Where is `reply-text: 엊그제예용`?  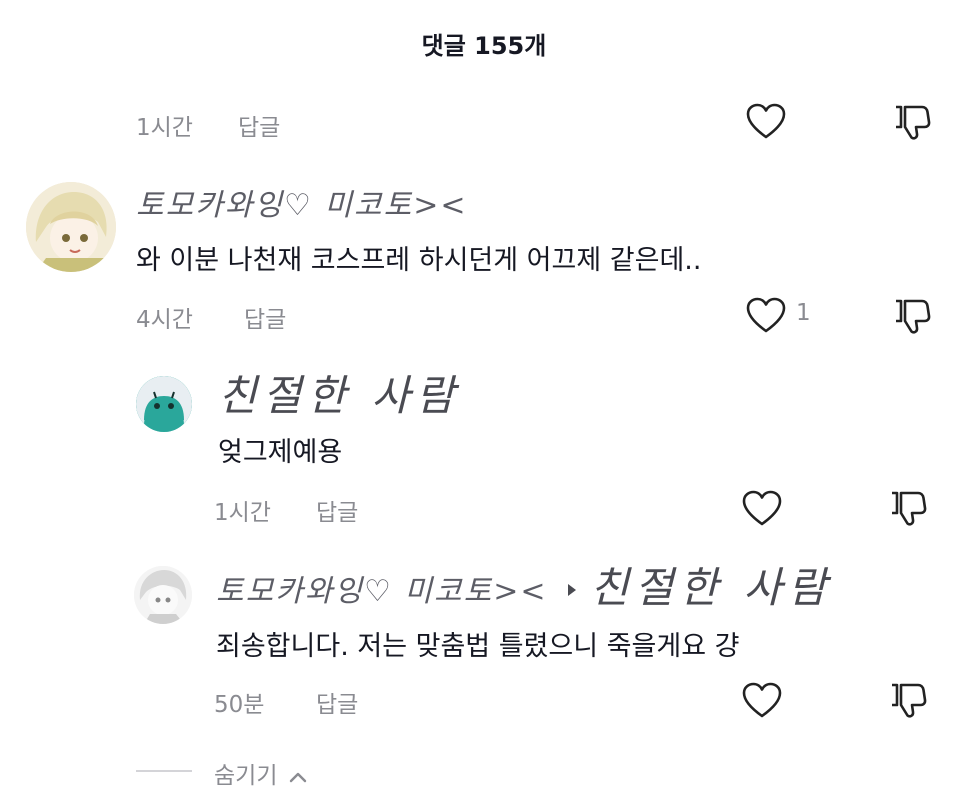 reply-text: 엊그제예용 is located at coordinates (280, 452).